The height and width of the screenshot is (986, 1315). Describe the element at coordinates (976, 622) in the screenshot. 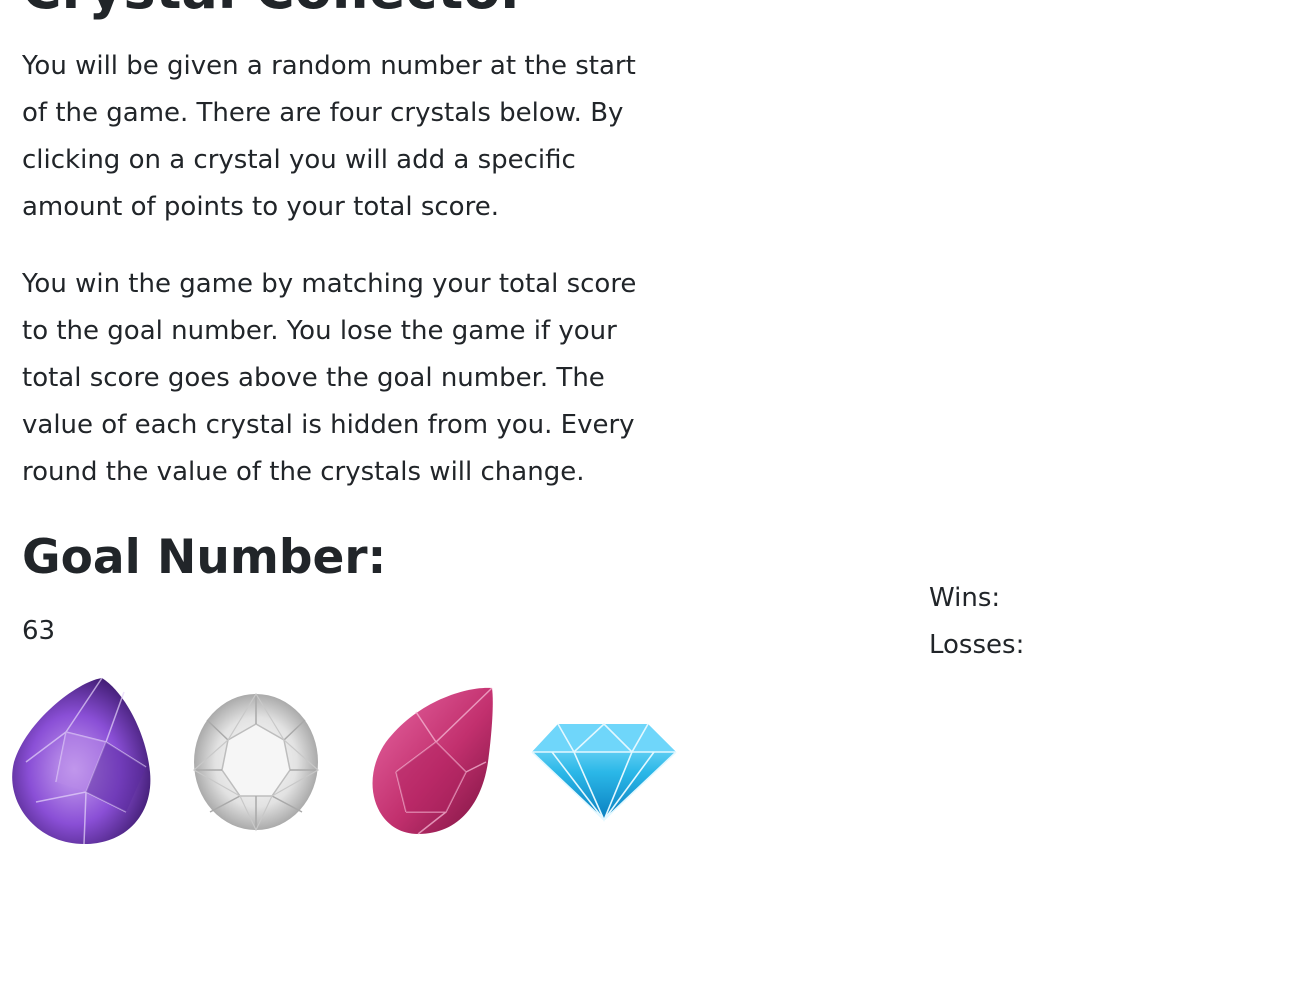

I see `scoreboard: Wins: Losses:` at that location.